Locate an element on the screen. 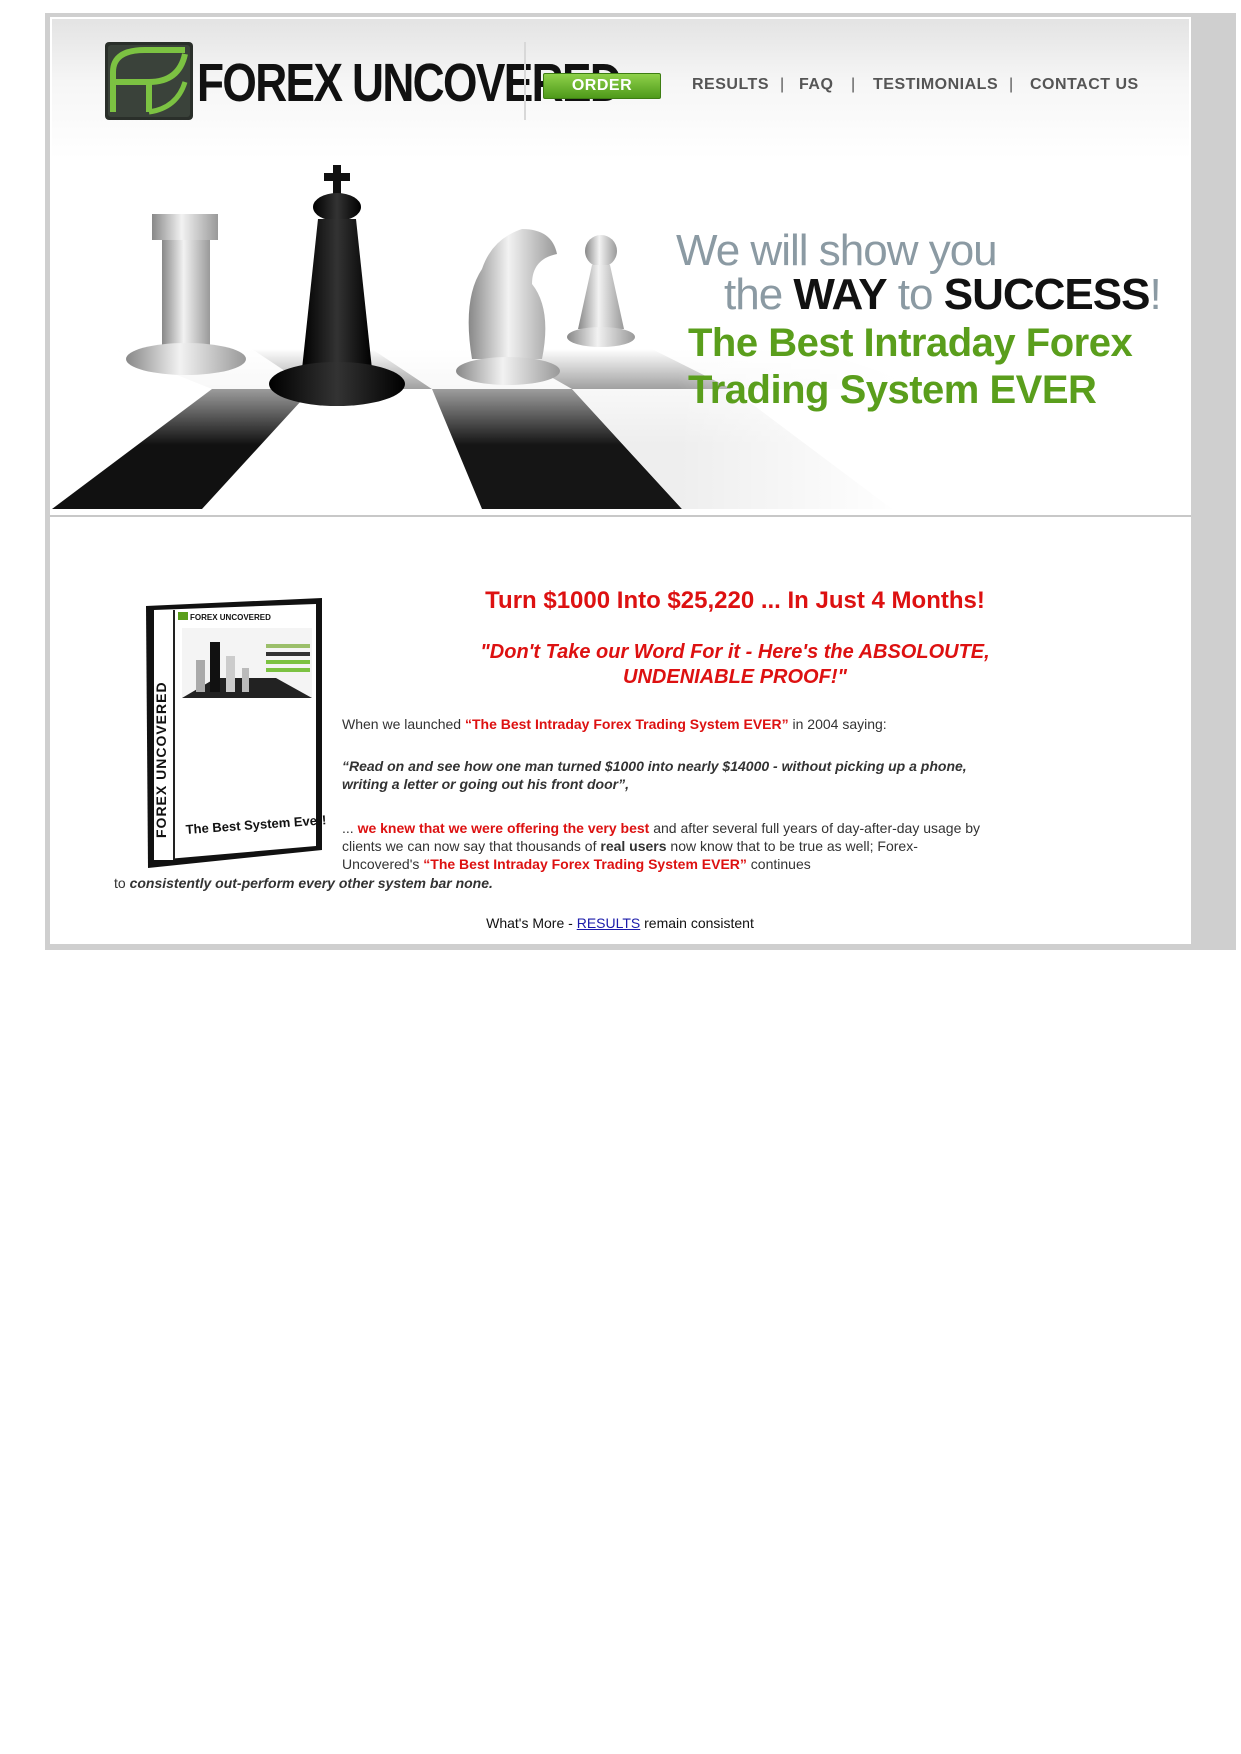 The image size is (1241, 1754). product-top-label: FOREX UNCOVERED is located at coordinates (230, 617).